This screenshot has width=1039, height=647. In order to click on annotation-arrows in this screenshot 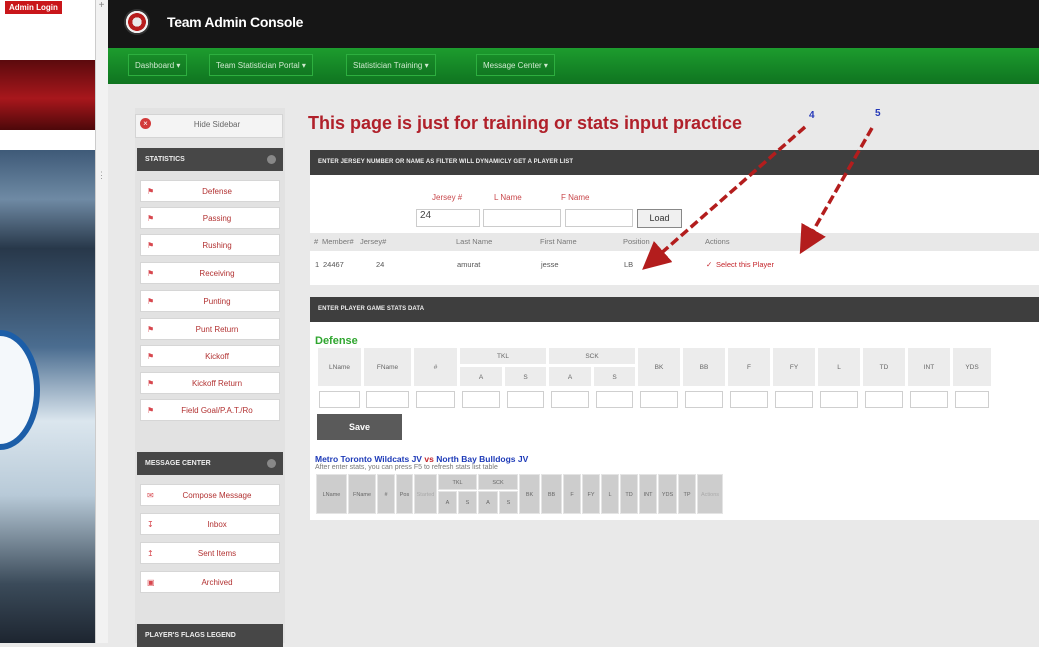, I will do `click(758, 197)`.